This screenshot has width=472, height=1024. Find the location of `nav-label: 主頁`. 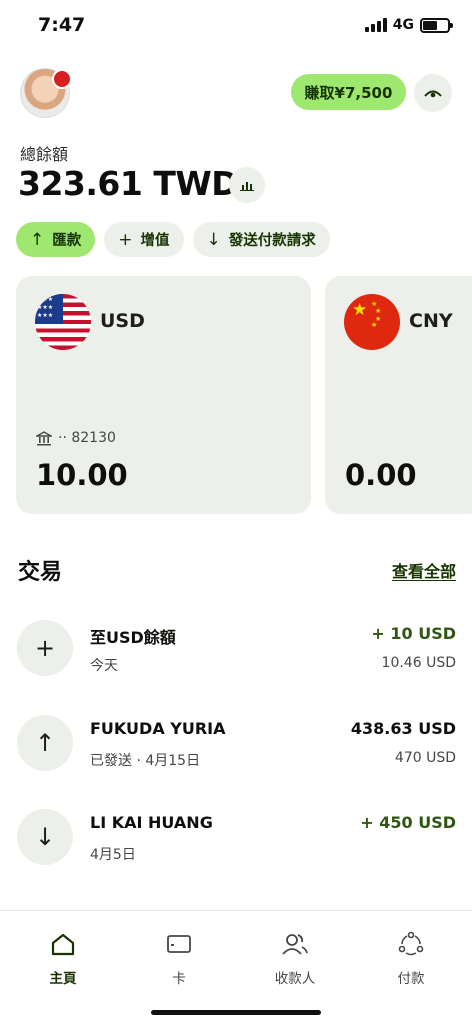

nav-label: 主頁 is located at coordinates (63, 979).